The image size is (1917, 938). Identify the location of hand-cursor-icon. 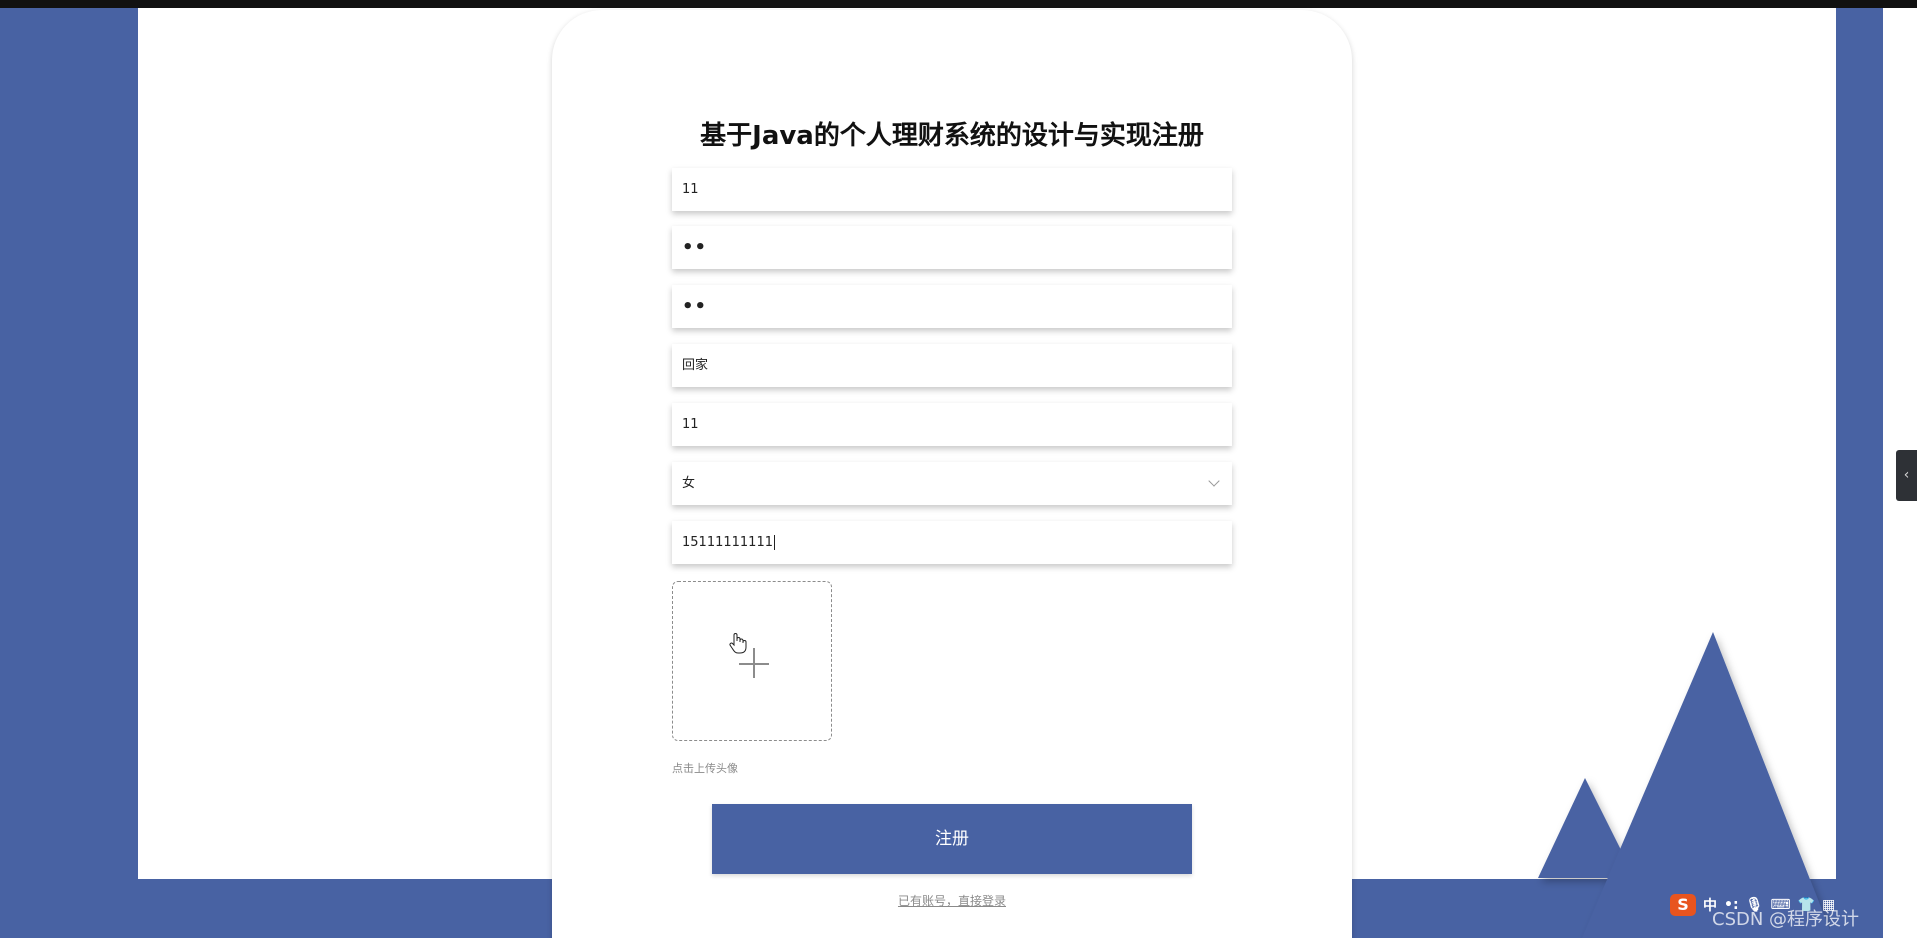
(738, 643).